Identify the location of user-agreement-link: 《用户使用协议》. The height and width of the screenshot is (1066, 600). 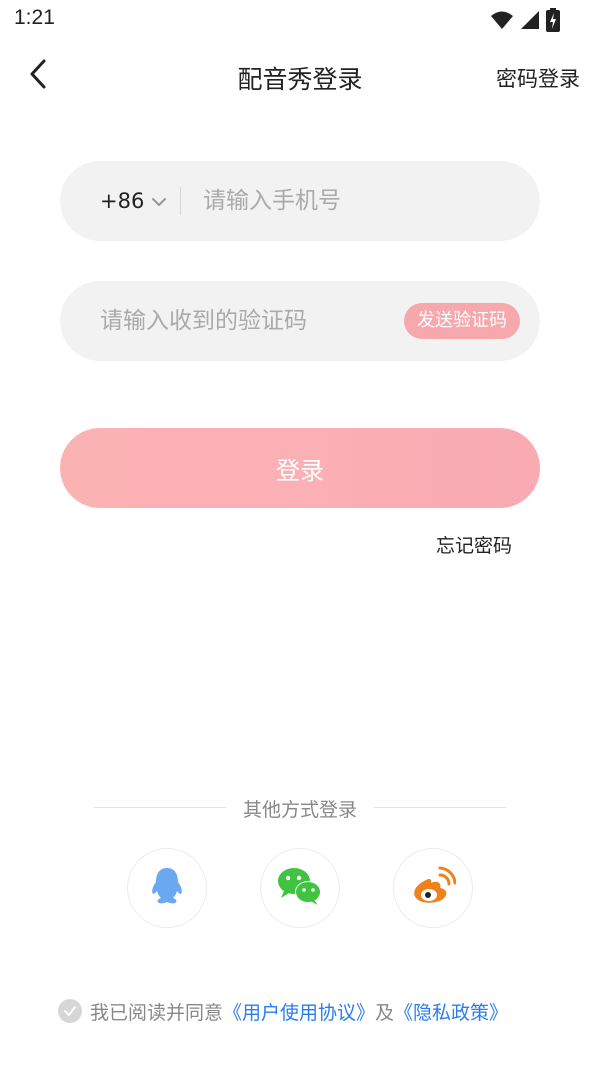
(299, 1011).